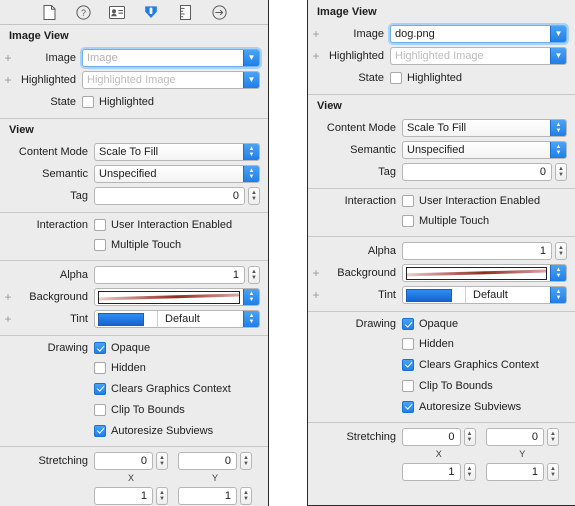  What do you see at coordinates (163, 58) in the screenshot?
I see `image-input: Image` at bounding box center [163, 58].